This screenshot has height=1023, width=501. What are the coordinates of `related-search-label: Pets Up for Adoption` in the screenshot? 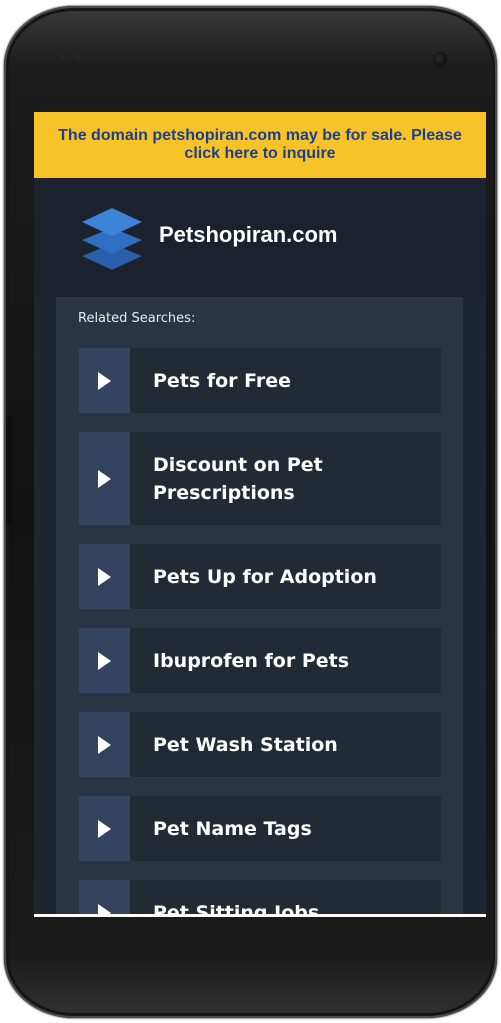 It's located at (285, 576).